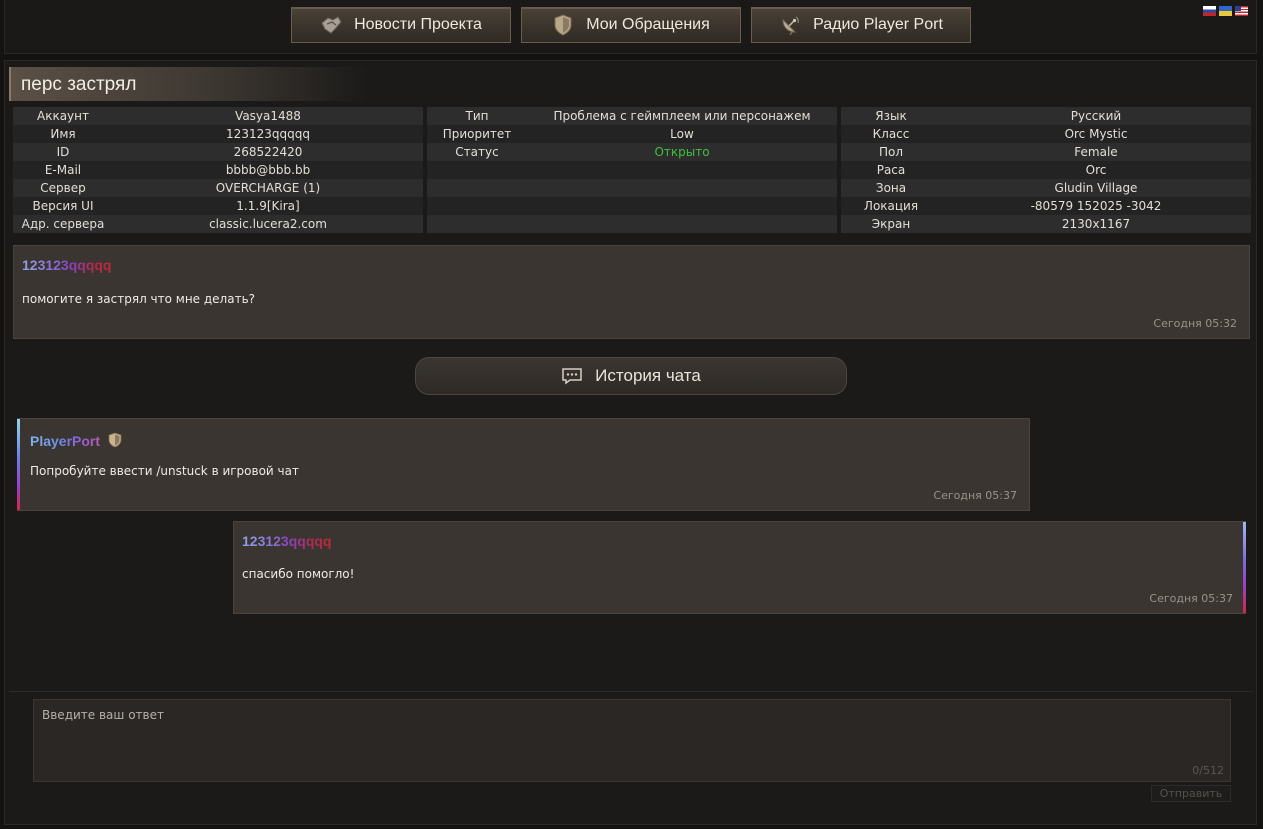 This screenshot has width=1263, height=829. I want to click on info-value: 268522420, so click(268, 152).